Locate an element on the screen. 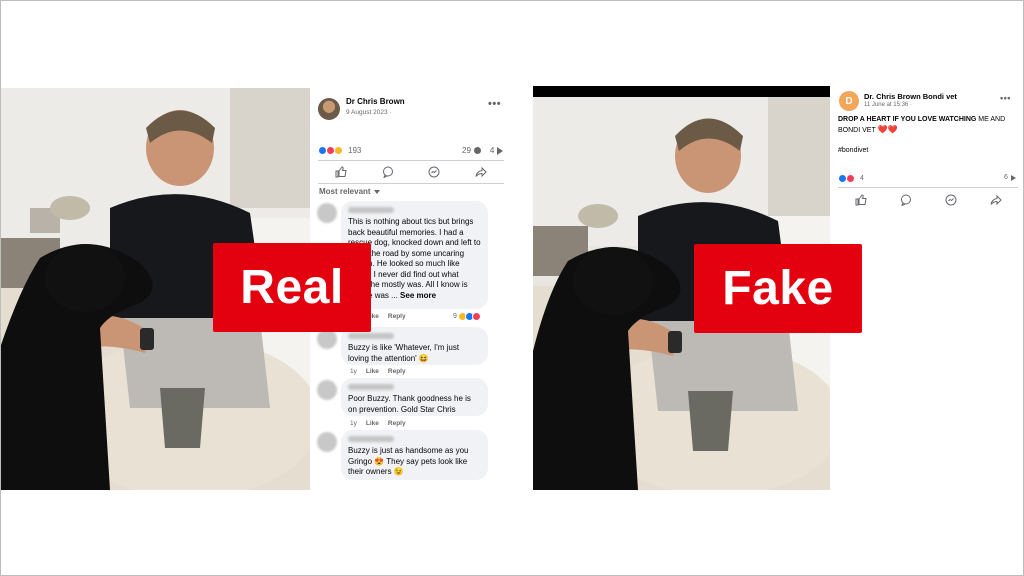 This screenshot has height=576, width=1024. reaction-summary: 4 is located at coordinates (851, 178).